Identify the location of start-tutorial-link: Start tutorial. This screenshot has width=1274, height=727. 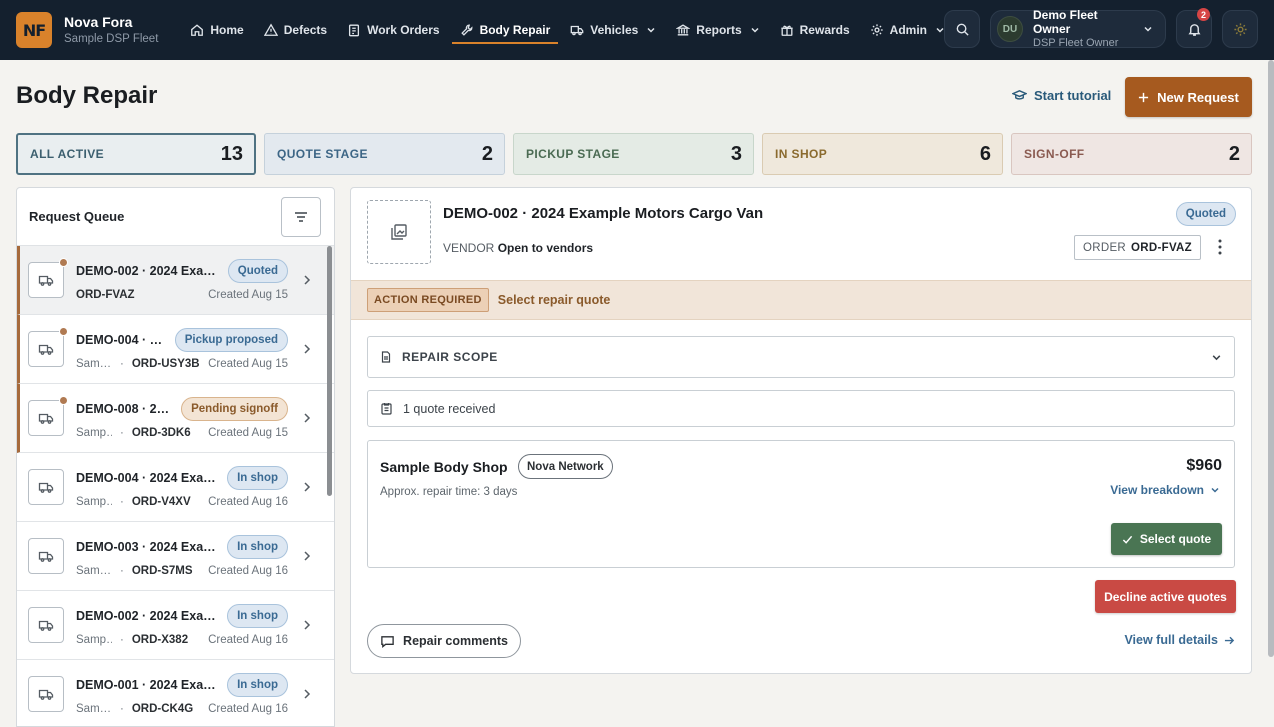
(1061, 95).